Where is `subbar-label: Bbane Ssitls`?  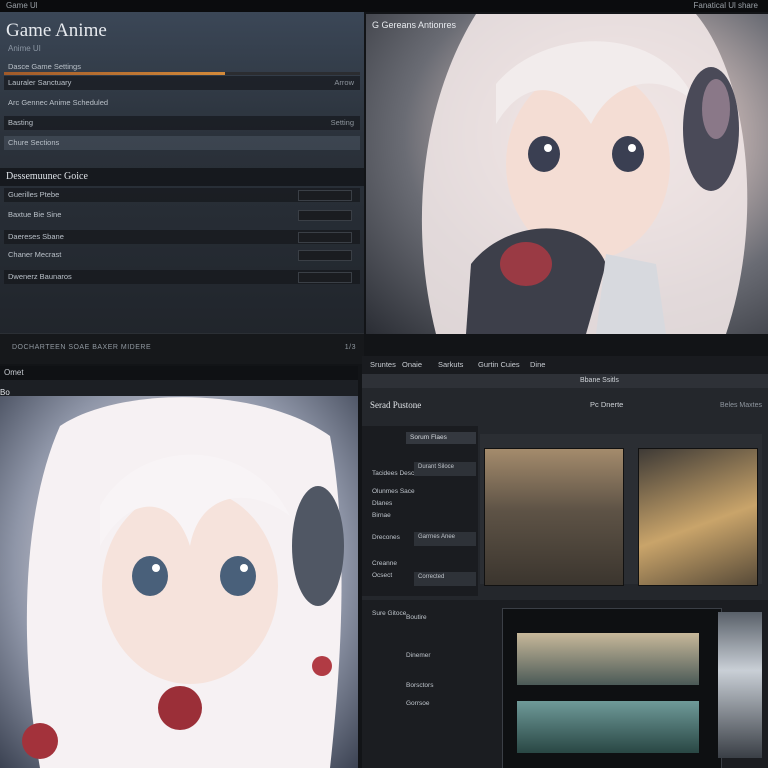 subbar-label: Bbane Ssitls is located at coordinates (599, 380).